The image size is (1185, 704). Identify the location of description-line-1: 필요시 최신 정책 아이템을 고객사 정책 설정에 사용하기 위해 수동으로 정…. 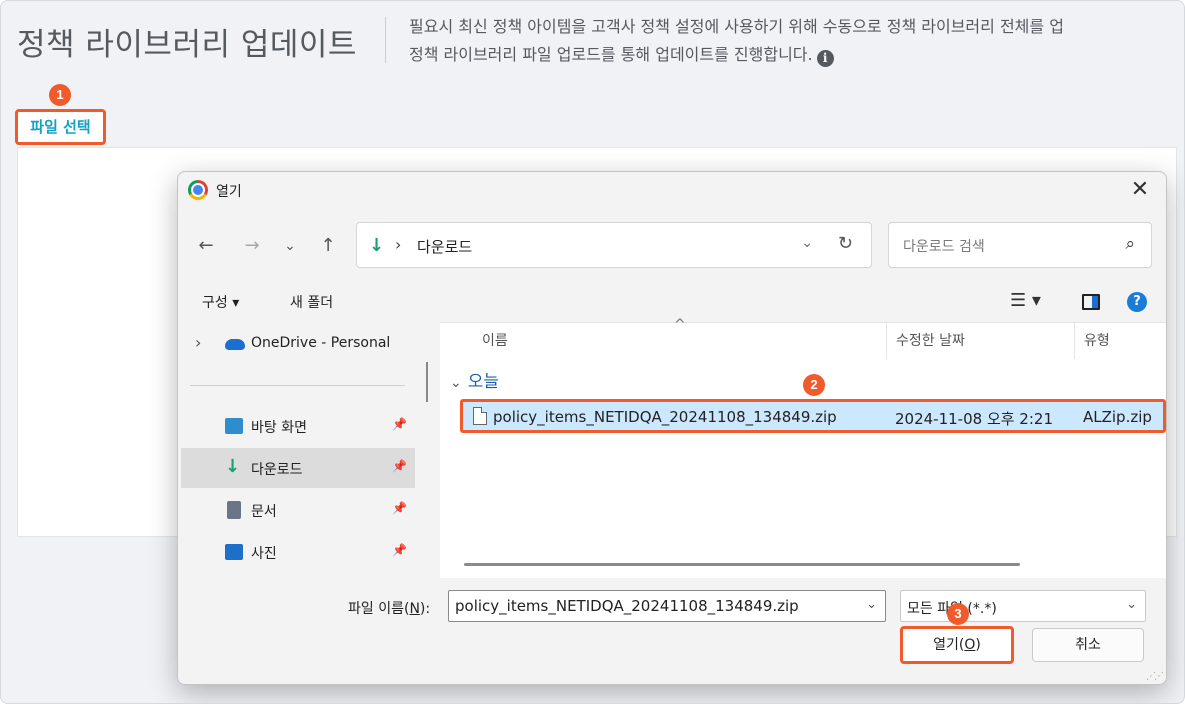
(736, 26).